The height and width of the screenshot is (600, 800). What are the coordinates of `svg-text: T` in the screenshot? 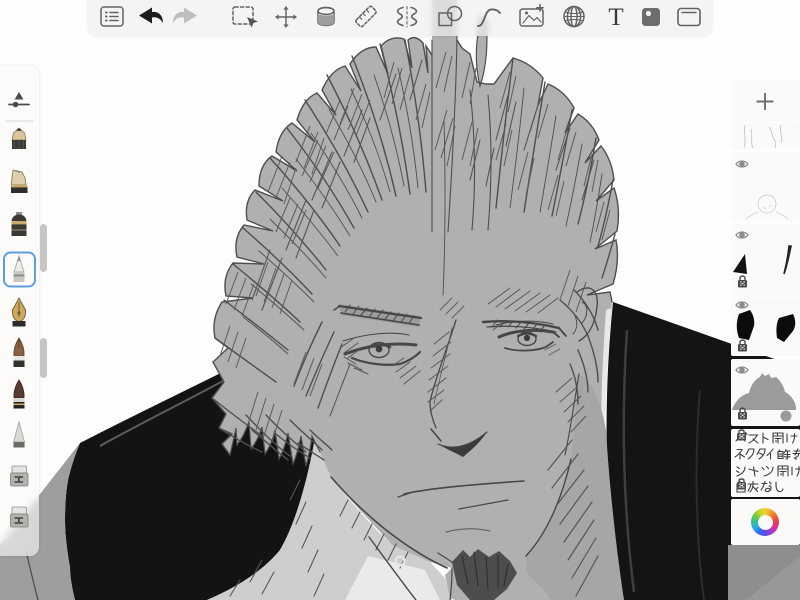 It's located at (615, 17).